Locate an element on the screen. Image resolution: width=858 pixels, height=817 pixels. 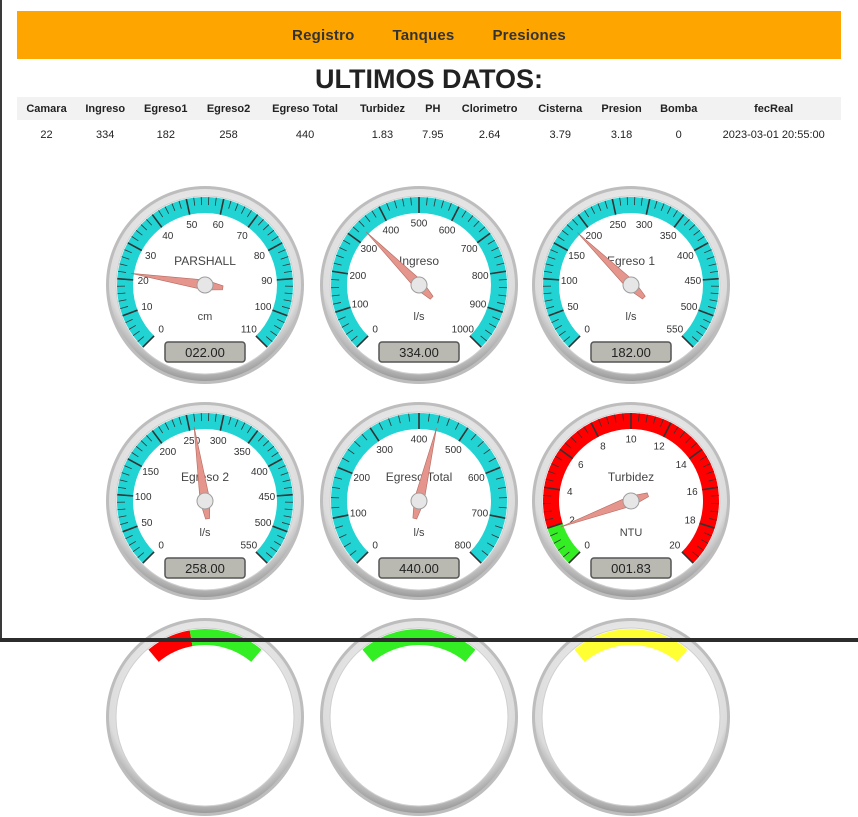
col-header-cisterna: Cisterna is located at coordinates (560, 108).